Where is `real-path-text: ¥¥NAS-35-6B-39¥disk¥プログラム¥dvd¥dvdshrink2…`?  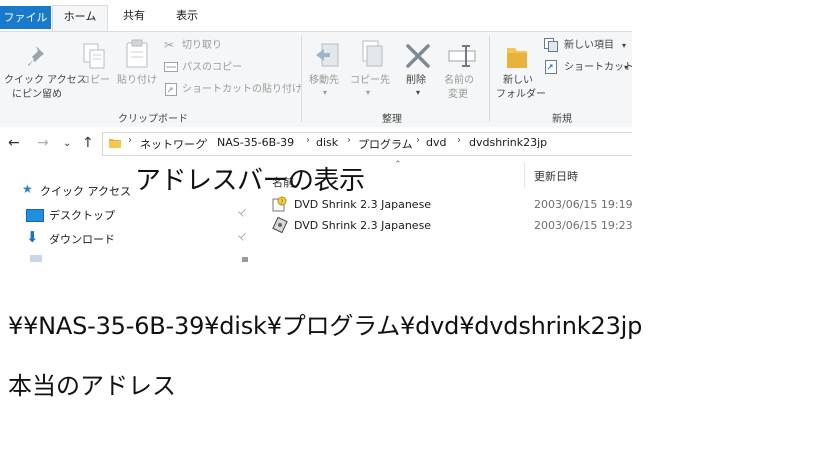 real-path-text: ¥¥NAS-35-6B-39¥disk¥プログラム¥dvd¥dvdshrink2… is located at coordinates (325, 326).